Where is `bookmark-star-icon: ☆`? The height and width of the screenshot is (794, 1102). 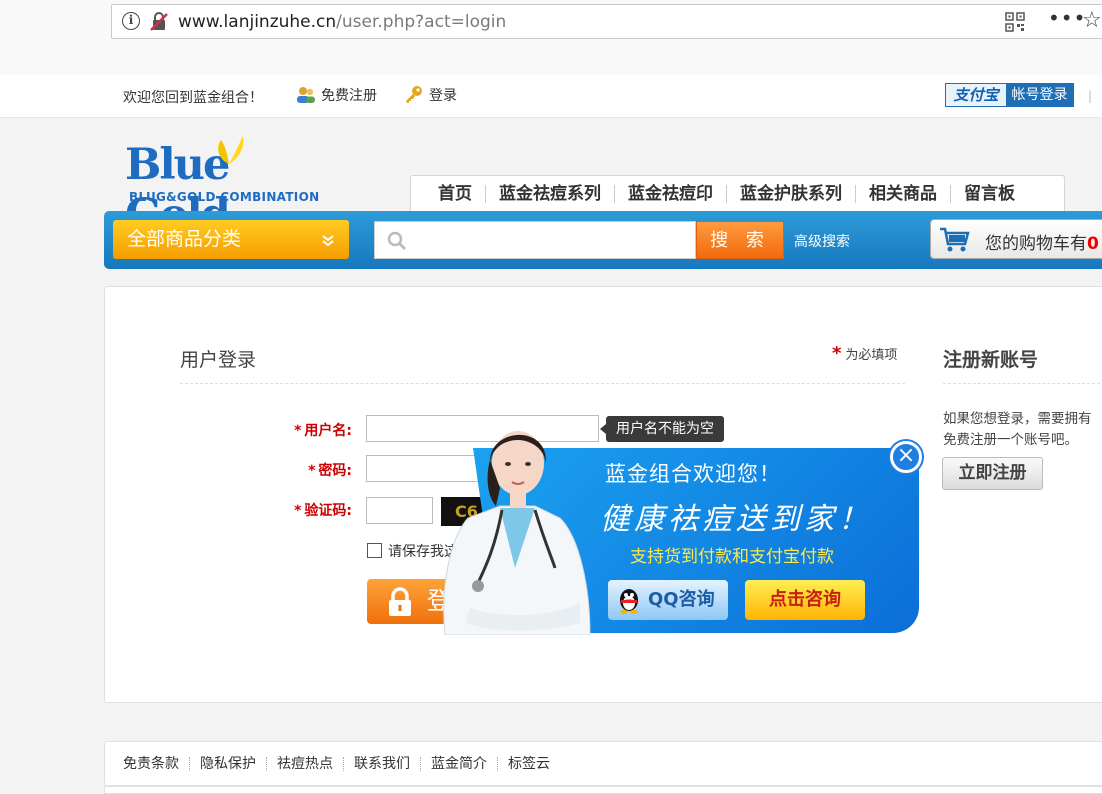
bookmark-star-icon: ☆ is located at coordinates (1092, 20).